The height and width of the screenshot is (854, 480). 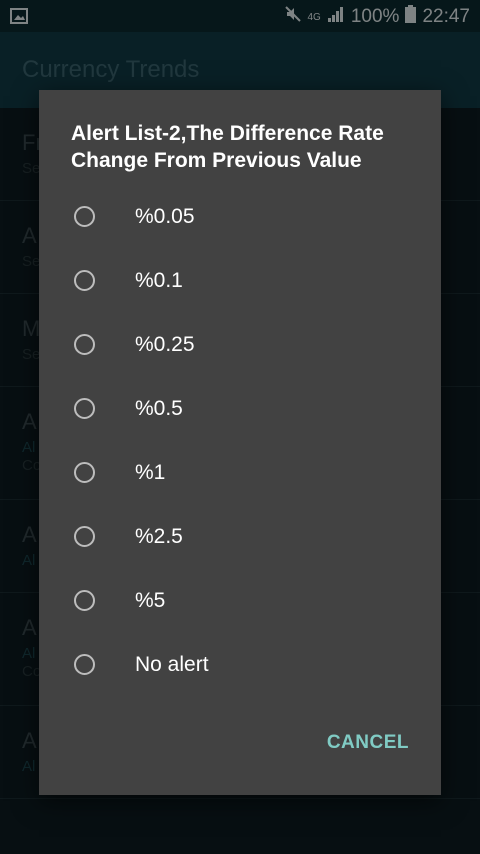 I want to click on radio-option-label: %0.1, so click(x=159, y=280).